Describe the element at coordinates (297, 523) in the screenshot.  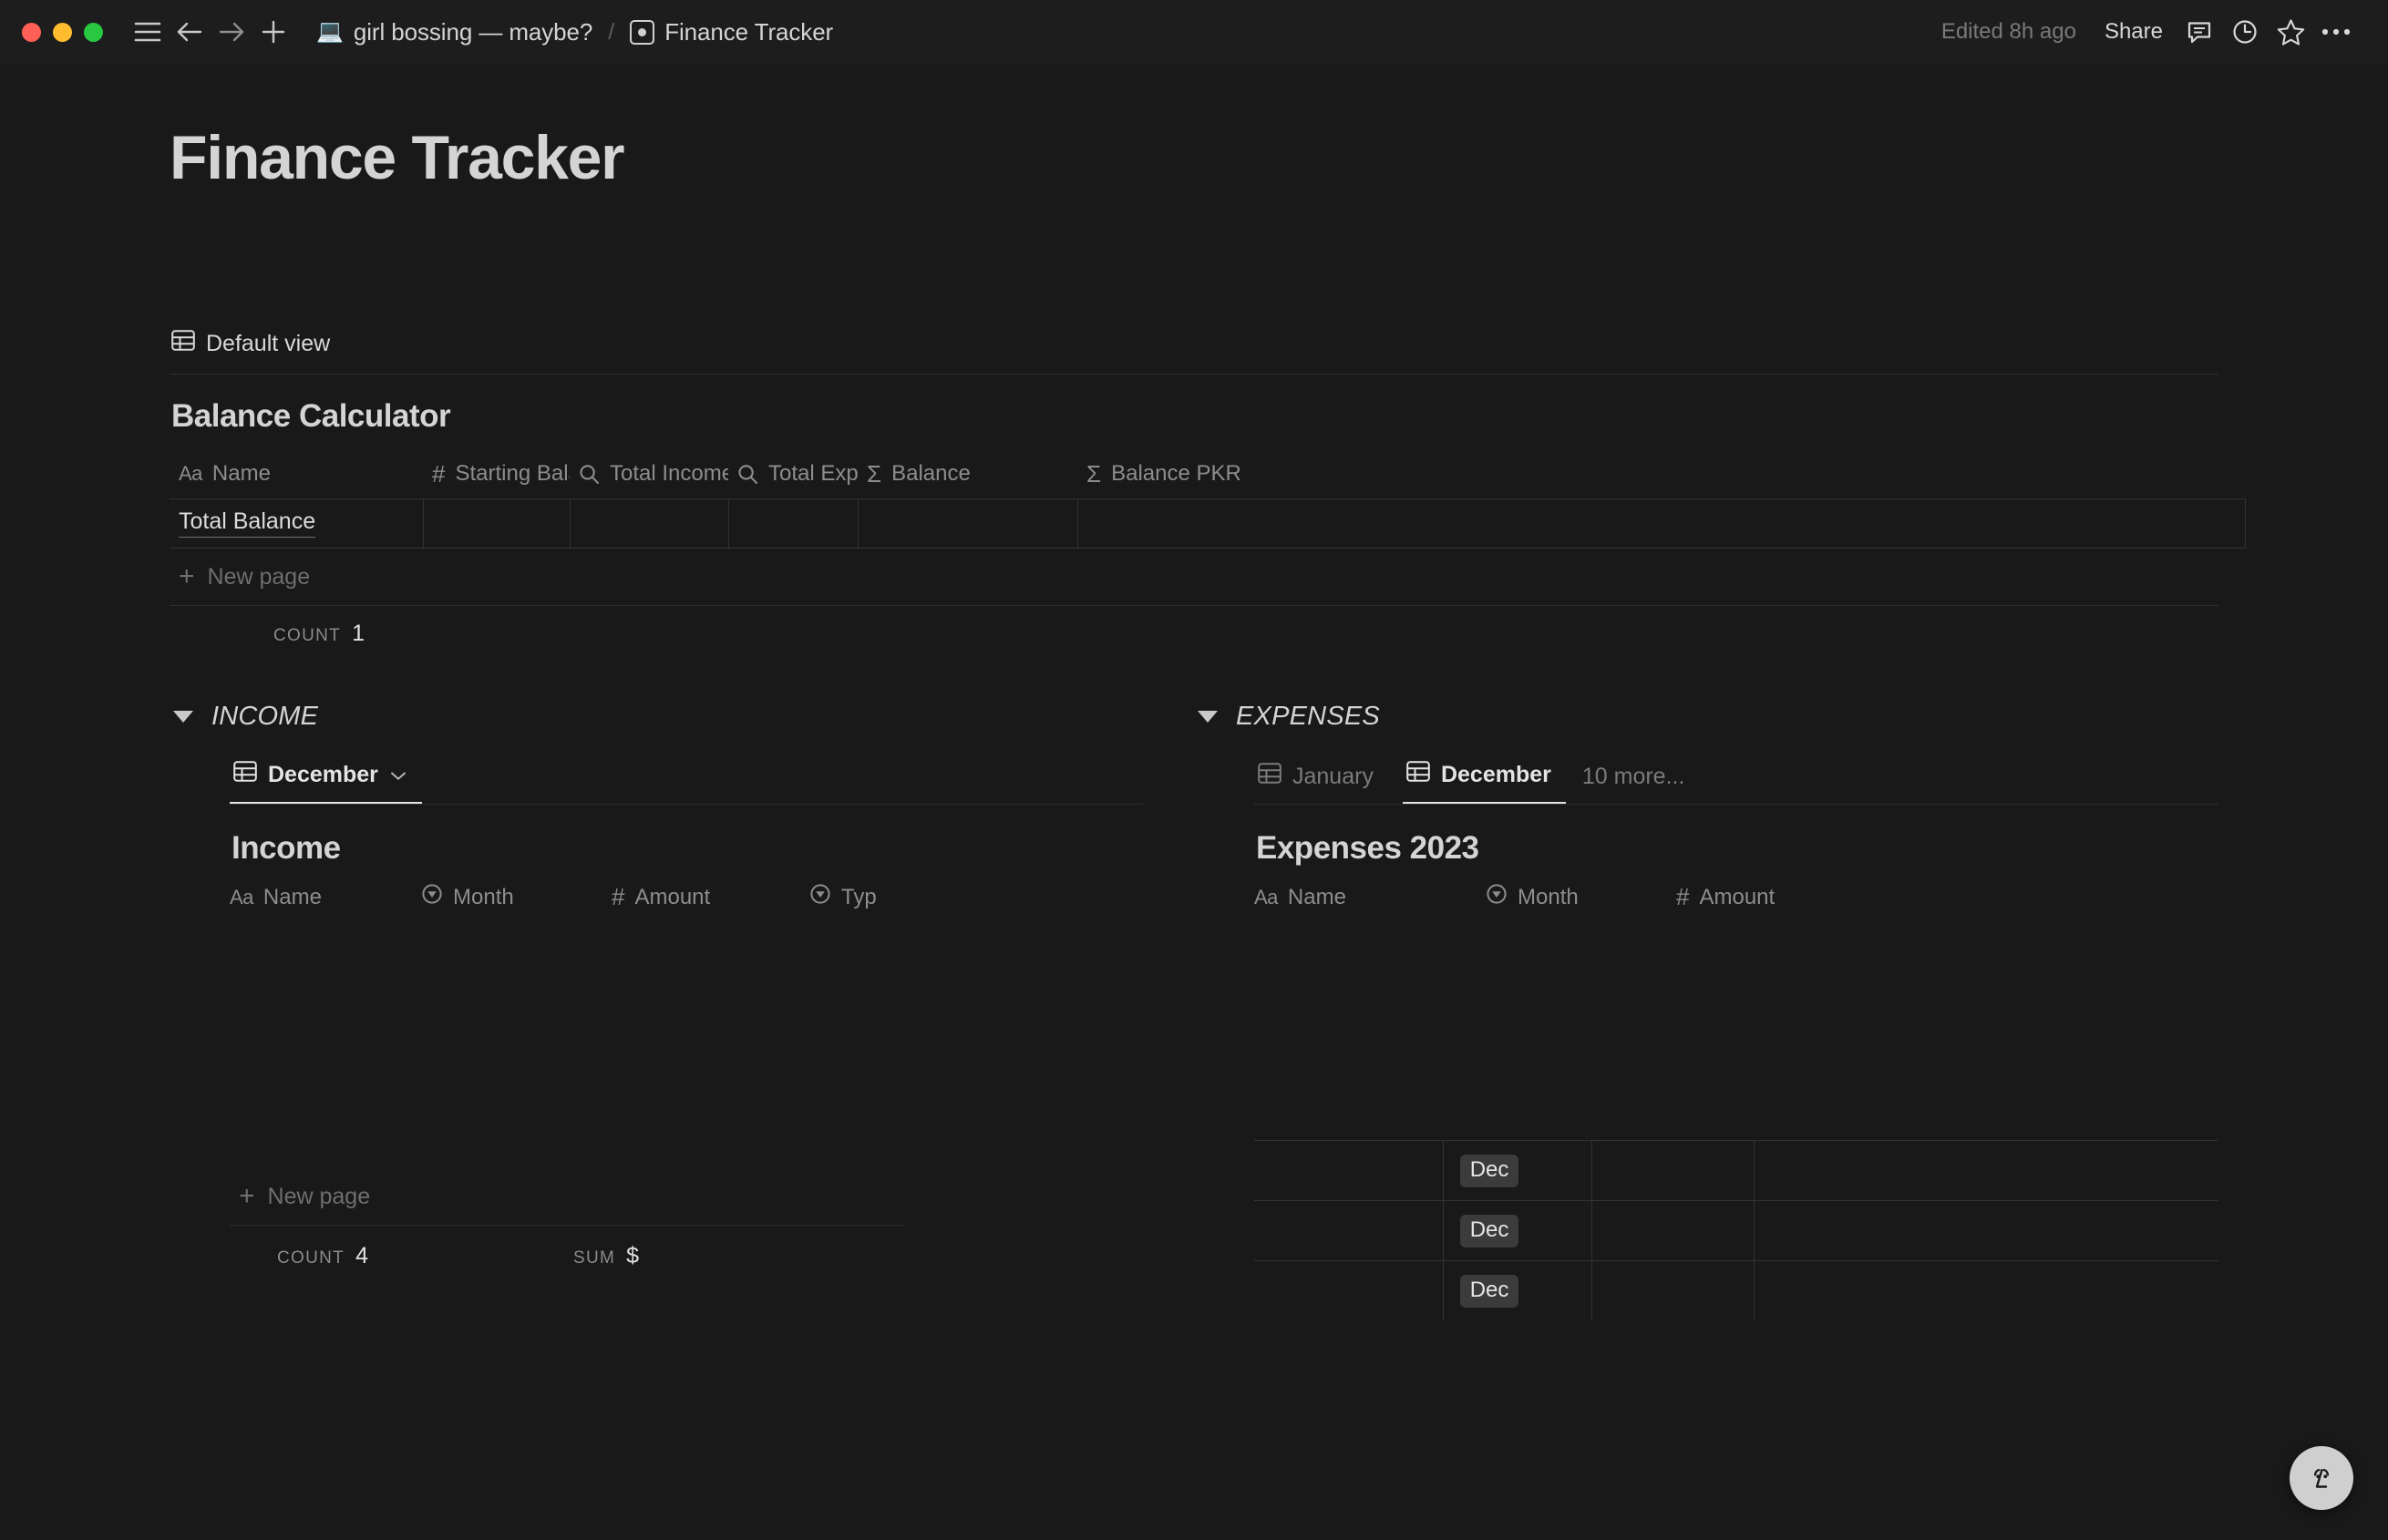
I see `cell-name: Total Balance` at that location.